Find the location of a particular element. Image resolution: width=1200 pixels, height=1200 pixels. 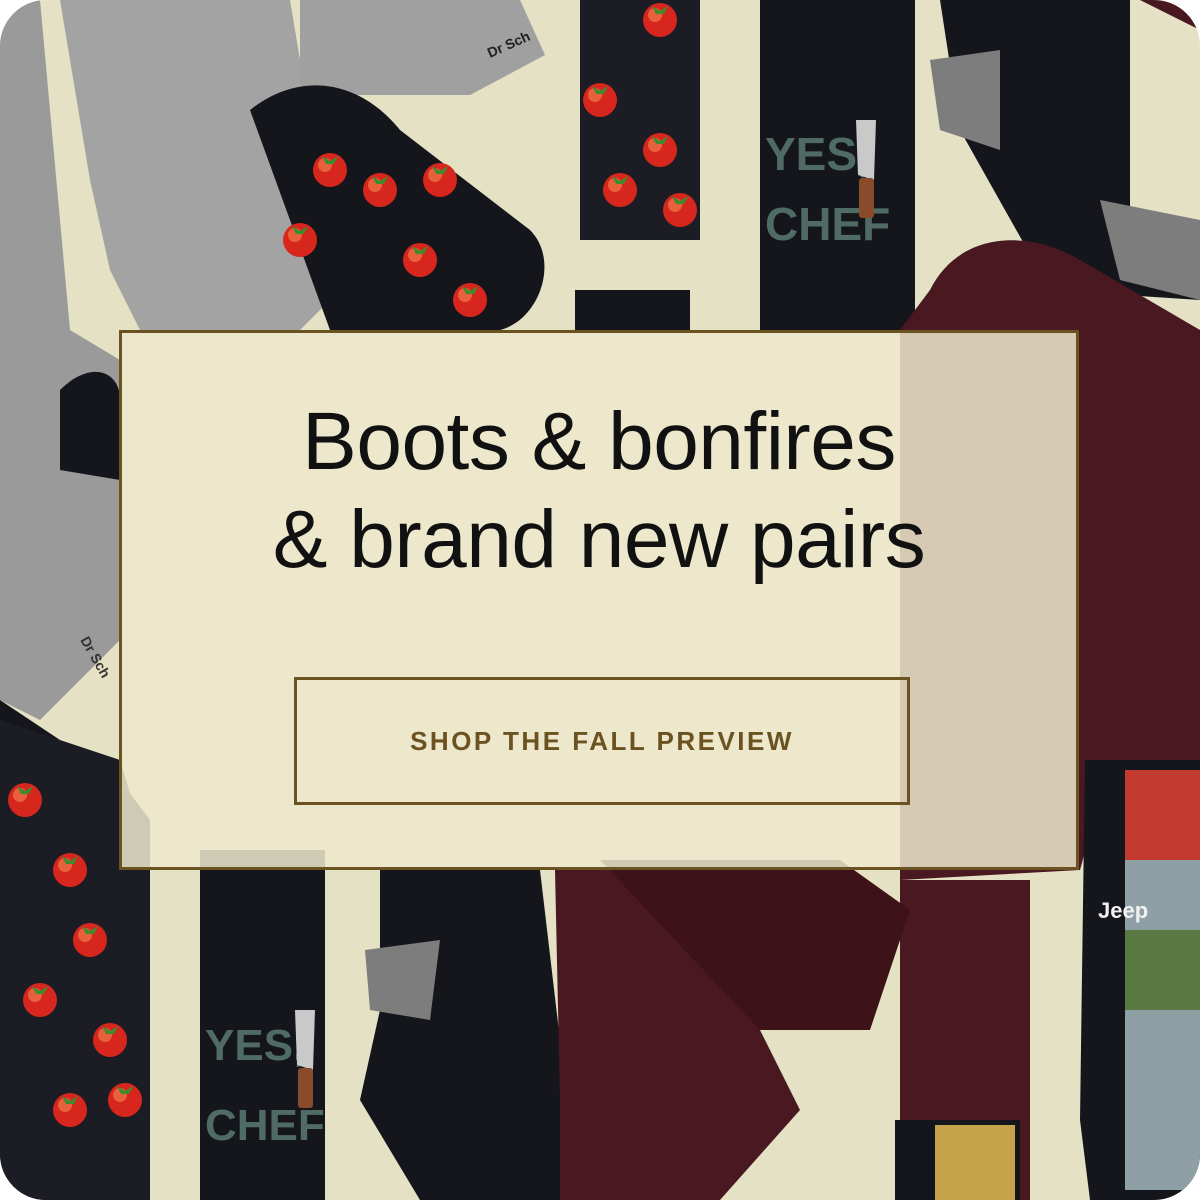

svg-text: CHEF is located at coordinates (265, 1125).